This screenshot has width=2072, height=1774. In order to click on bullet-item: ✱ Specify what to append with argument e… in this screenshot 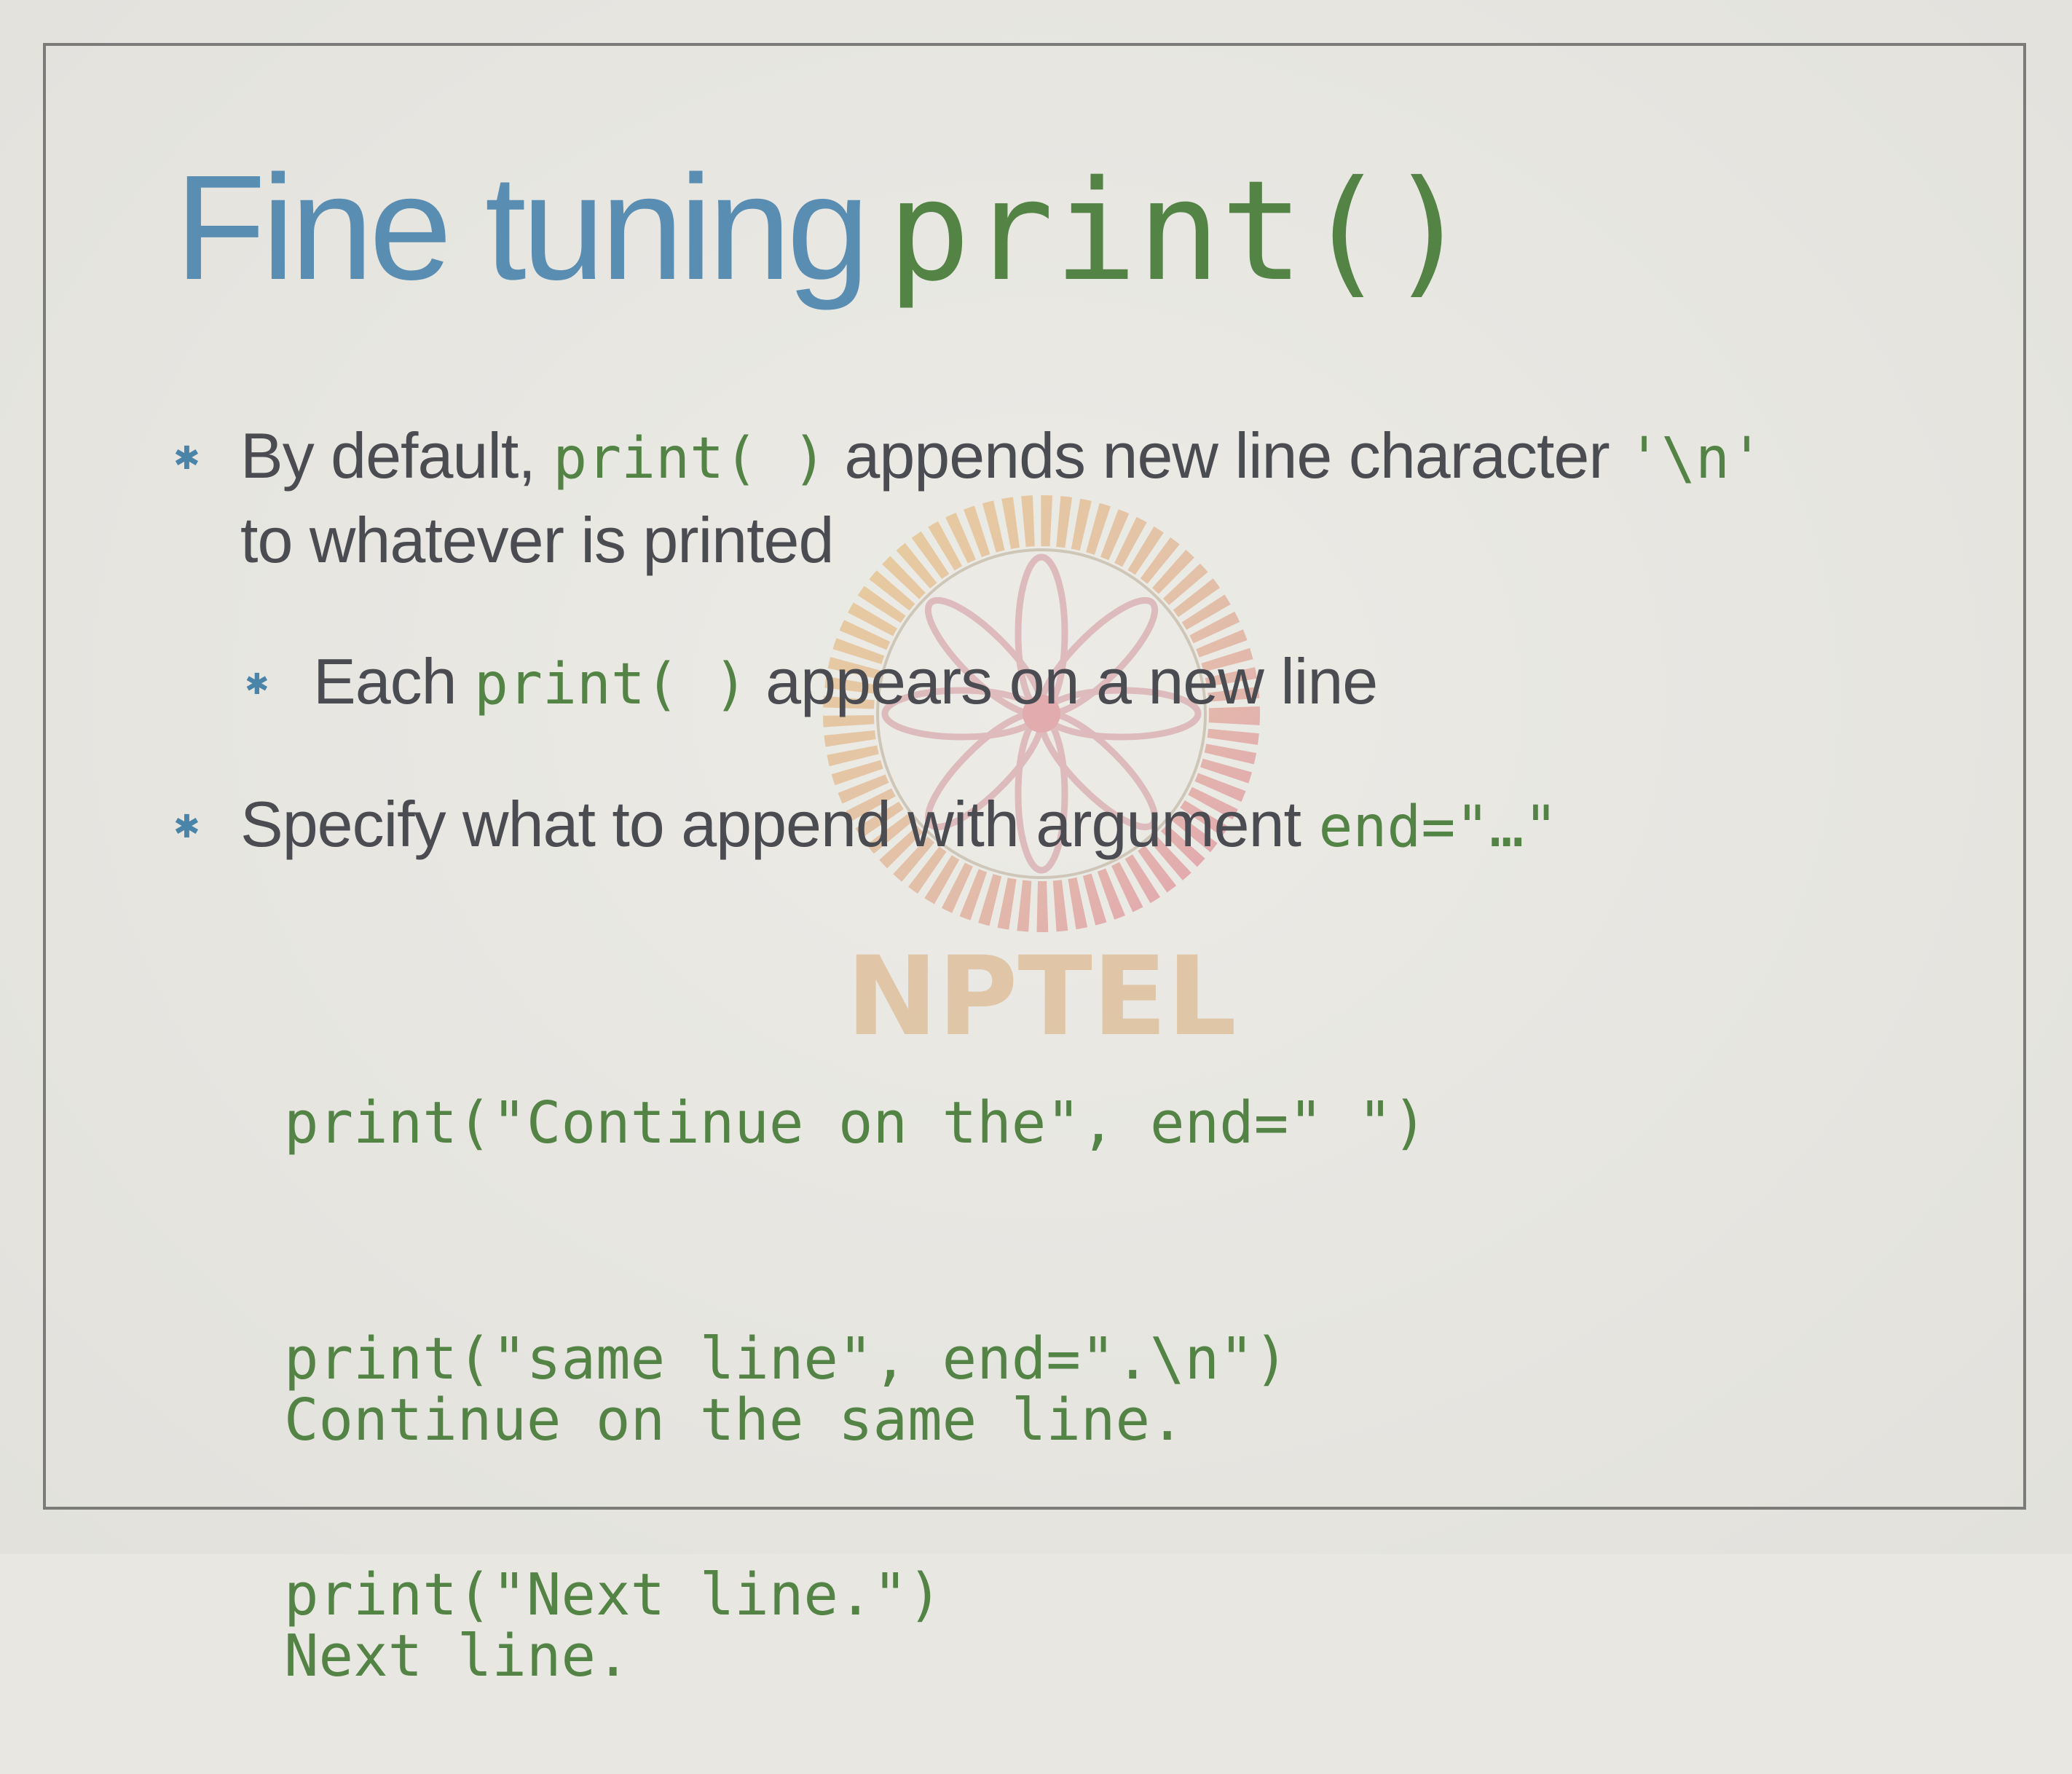, I will do `click(865, 826)`.